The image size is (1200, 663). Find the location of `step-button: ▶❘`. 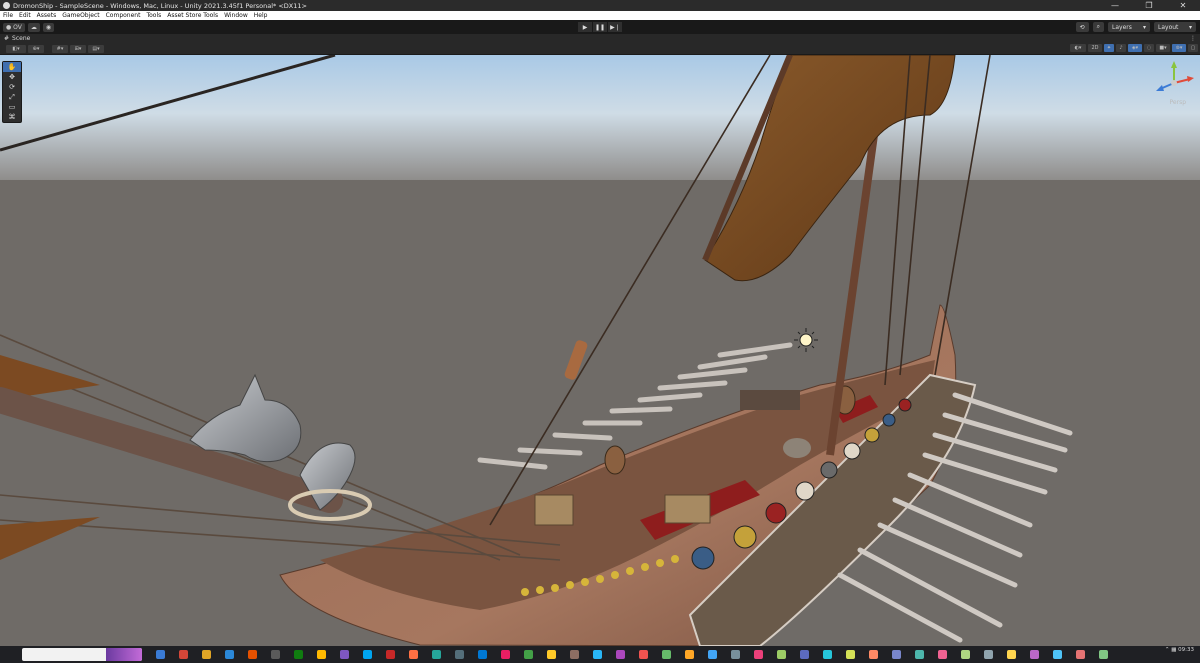

step-button: ▶❘ is located at coordinates (615, 27).